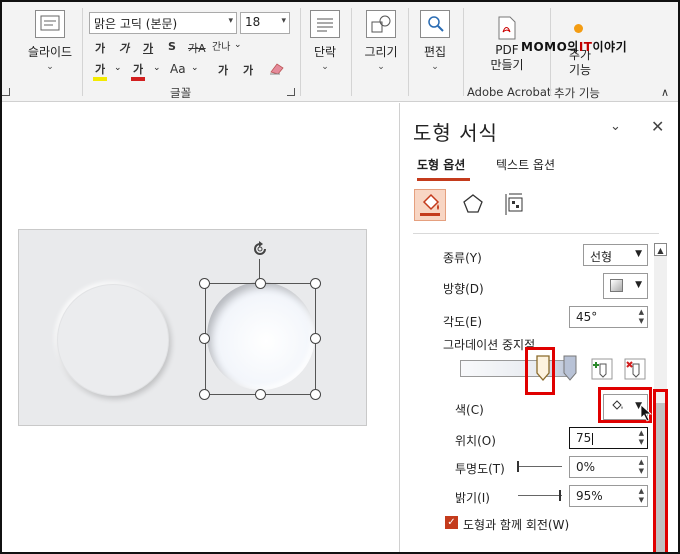  Describe the element at coordinates (593, 438) in the screenshot. I see `text-caret` at that location.